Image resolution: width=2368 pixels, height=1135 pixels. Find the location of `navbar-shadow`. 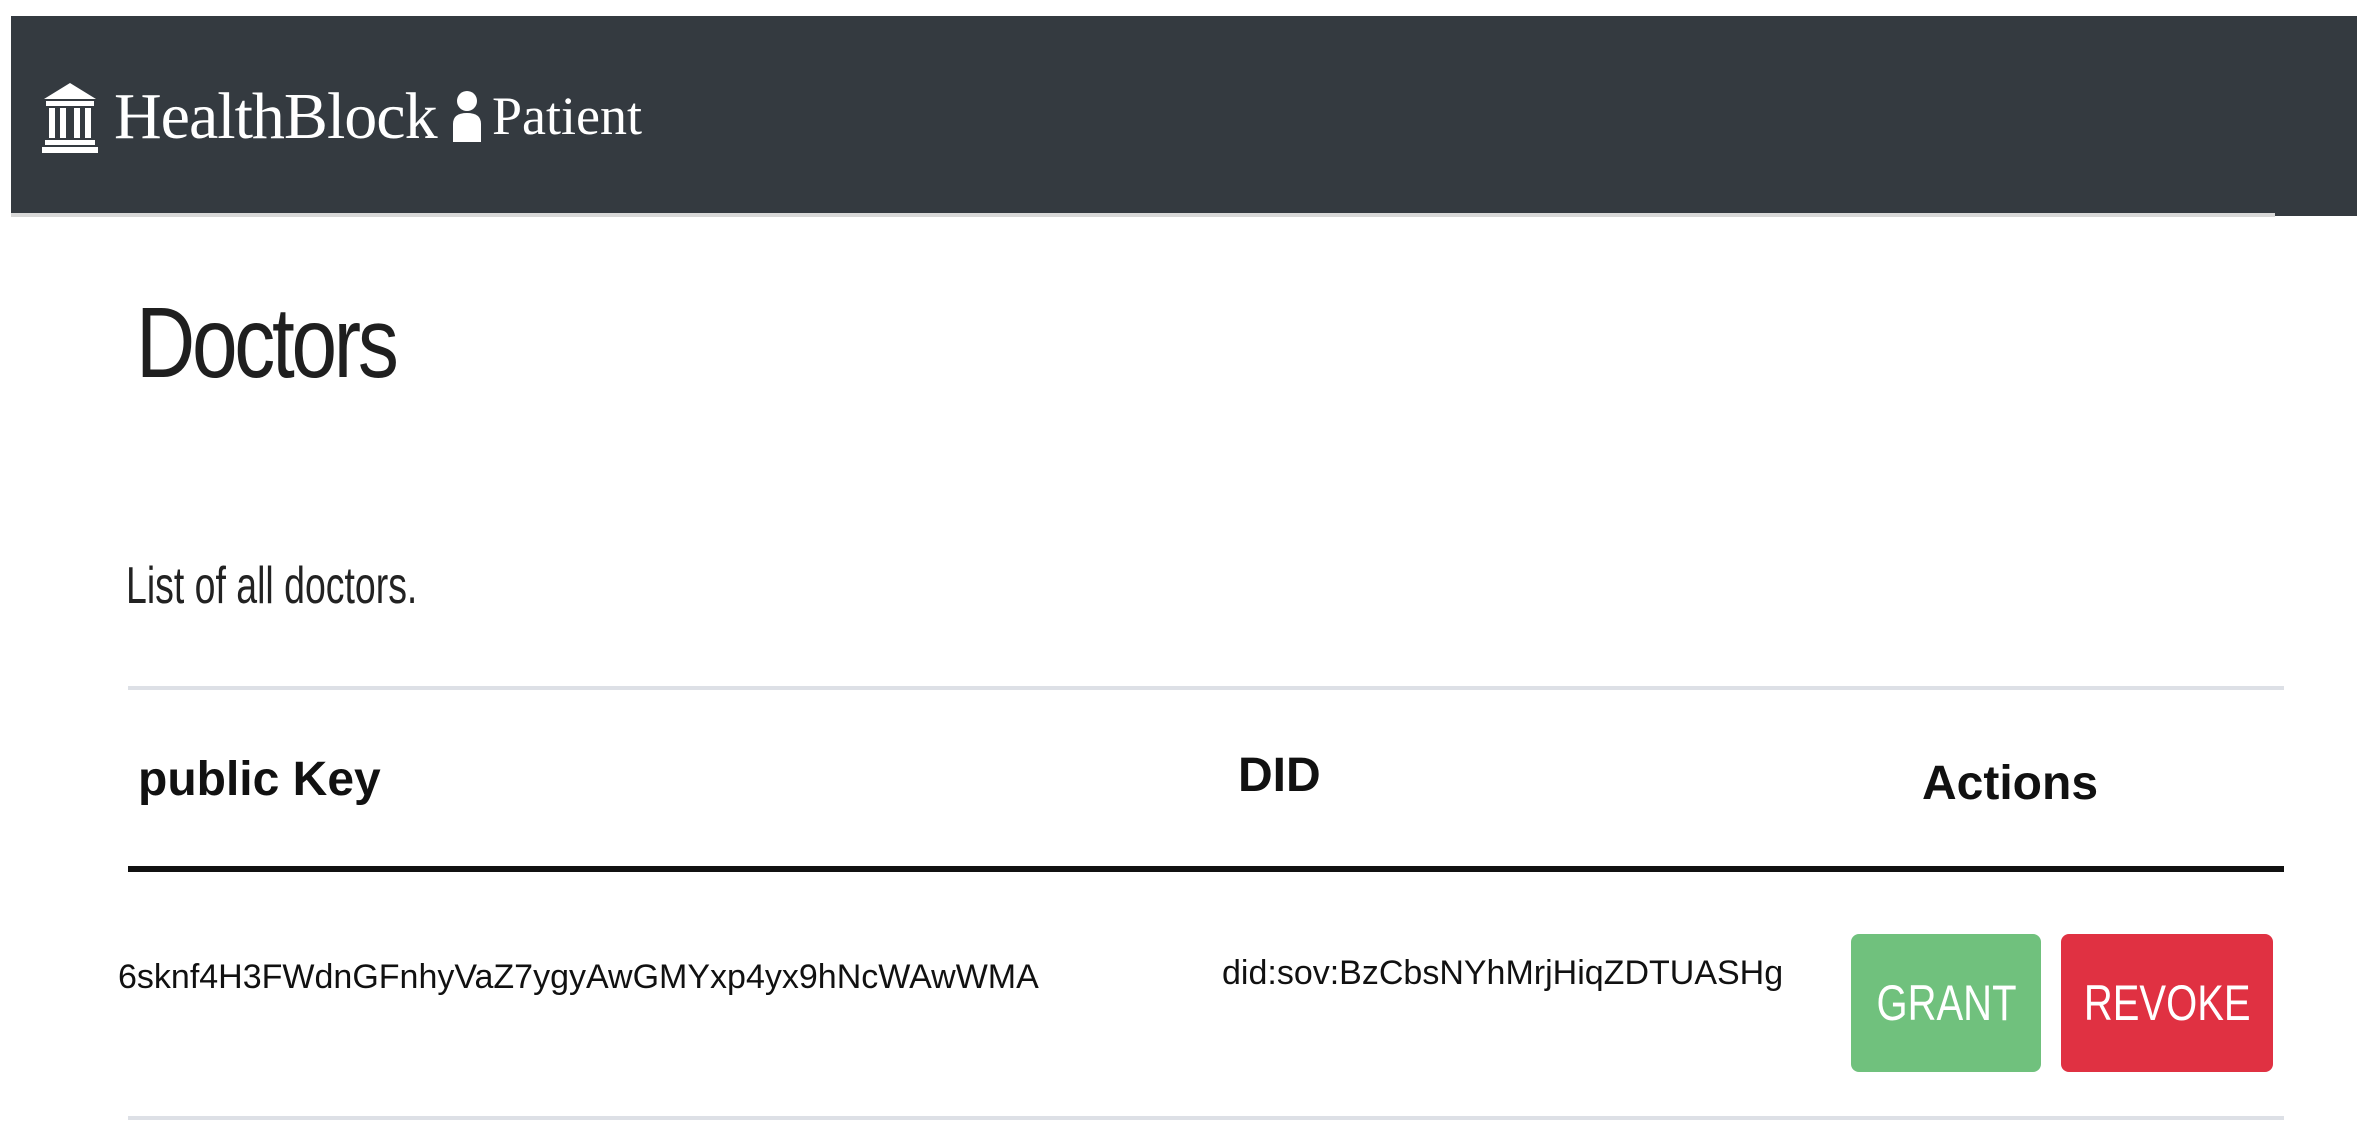

navbar-shadow is located at coordinates (1143, 215).